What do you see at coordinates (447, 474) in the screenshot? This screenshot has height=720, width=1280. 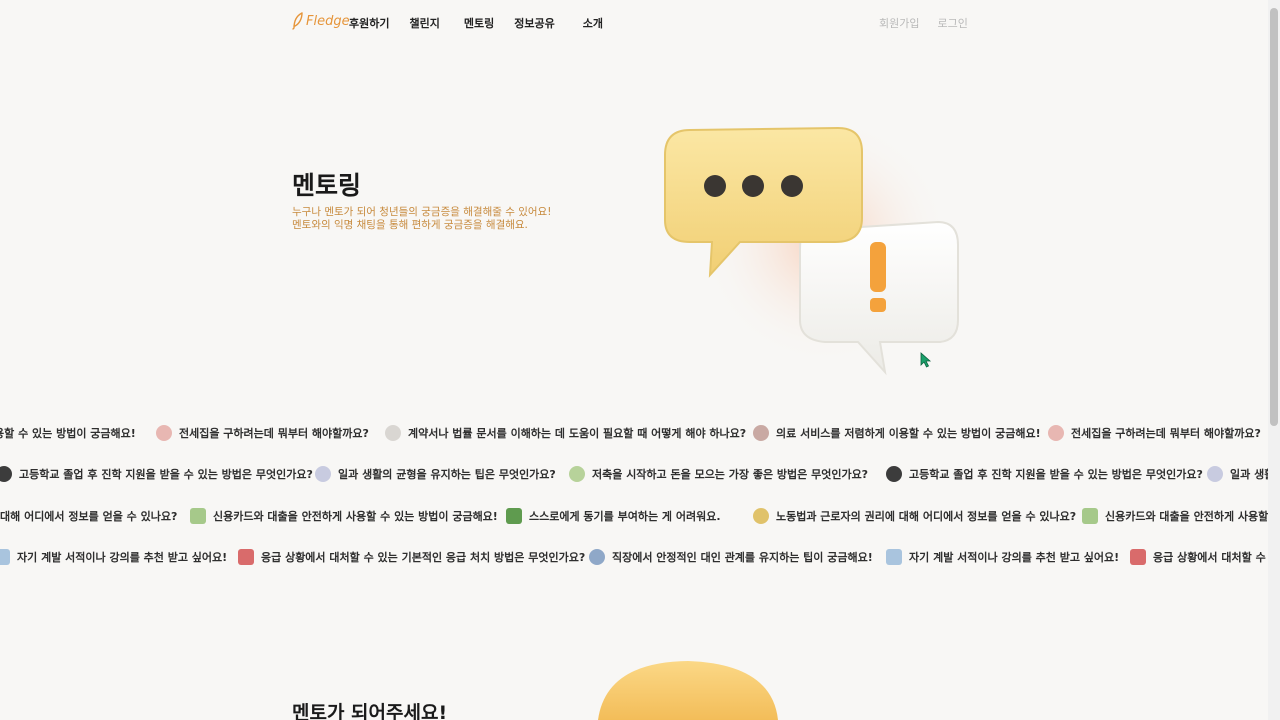 I see `question-text: 일과 생활의 균형을 유지하는 팁은 무엇인가요?` at bounding box center [447, 474].